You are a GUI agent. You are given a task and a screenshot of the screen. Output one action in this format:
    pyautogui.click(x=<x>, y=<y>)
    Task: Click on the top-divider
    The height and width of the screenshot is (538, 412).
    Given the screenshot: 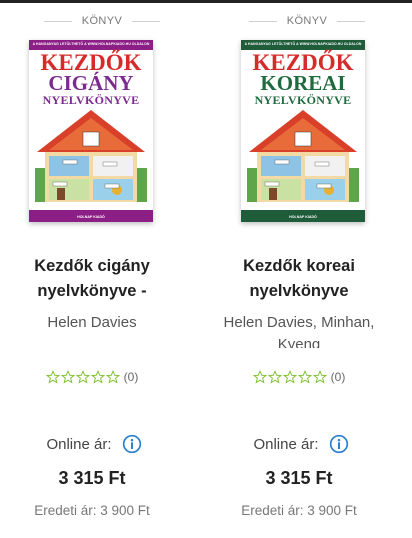 What is the action you would take?
    pyautogui.click(x=206, y=1)
    